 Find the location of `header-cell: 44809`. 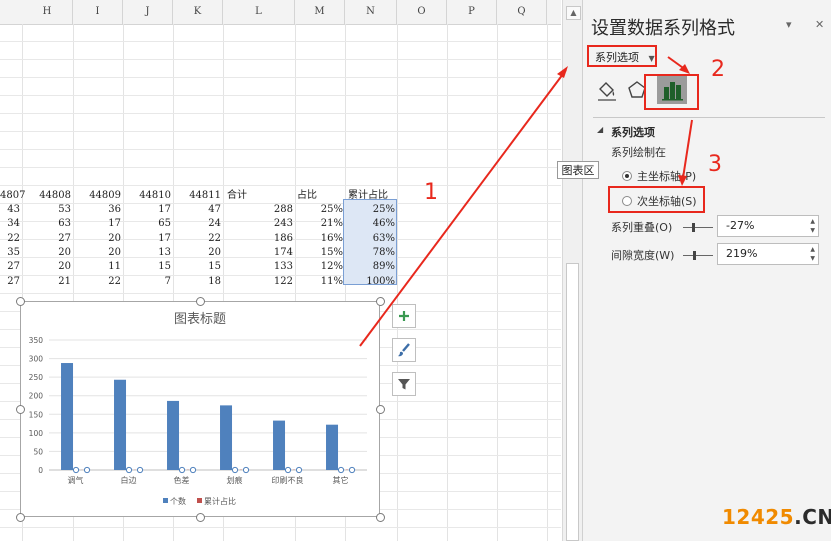

header-cell: 44809 is located at coordinates (97, 195).